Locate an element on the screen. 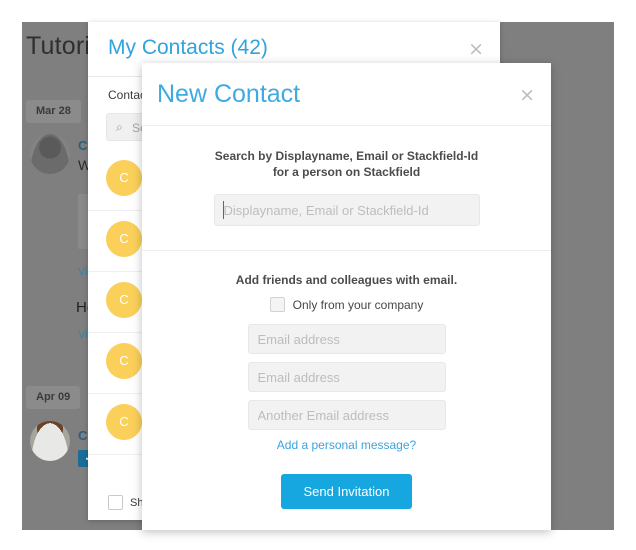 This screenshot has width=636, height=550. search-icon: ⌕ is located at coordinates (119, 127).